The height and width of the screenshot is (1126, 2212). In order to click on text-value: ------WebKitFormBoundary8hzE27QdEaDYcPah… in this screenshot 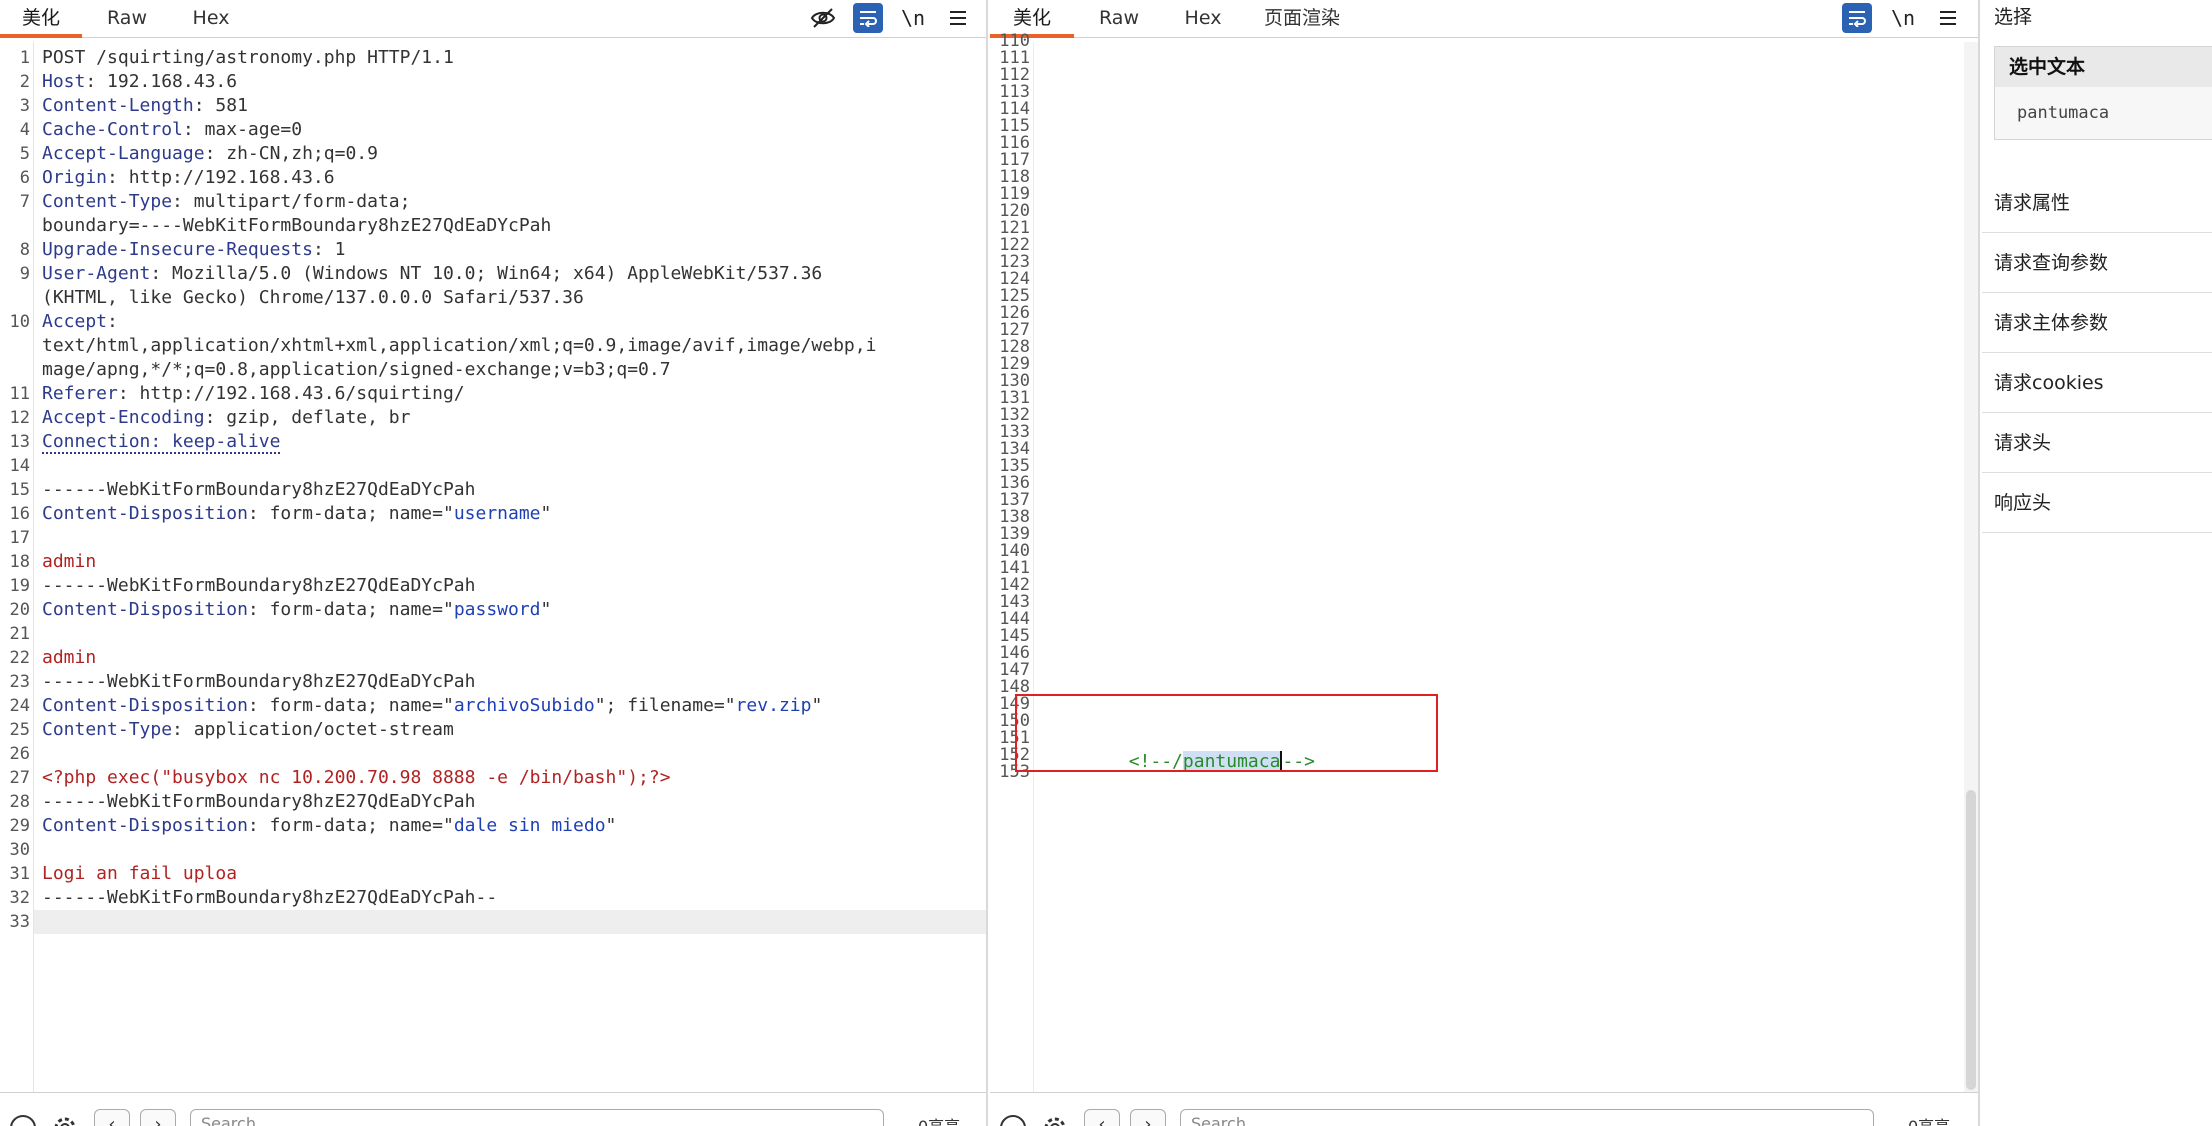, I will do `click(270, 897)`.